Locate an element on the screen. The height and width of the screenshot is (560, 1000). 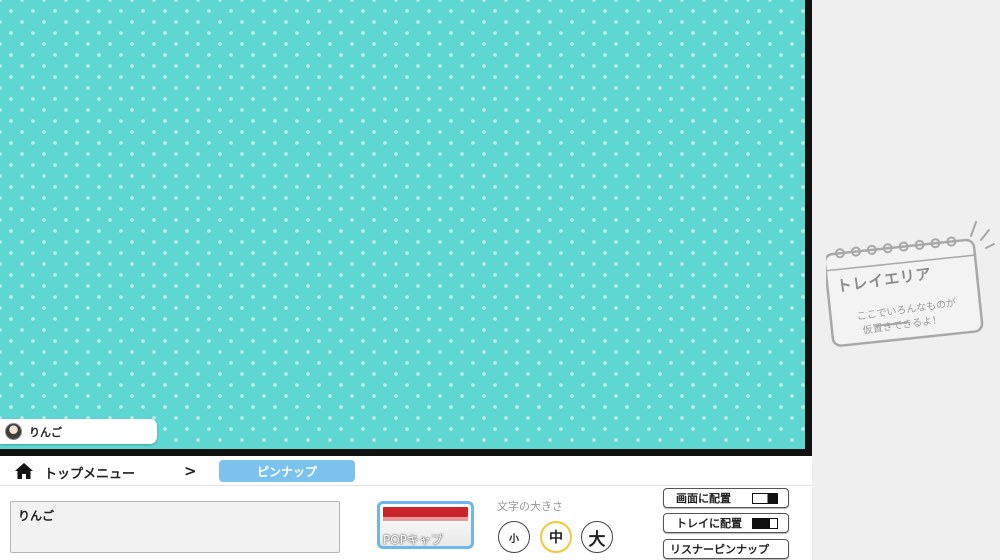
place-on-screen-button: 画面に配置 is located at coordinates (726, 498).